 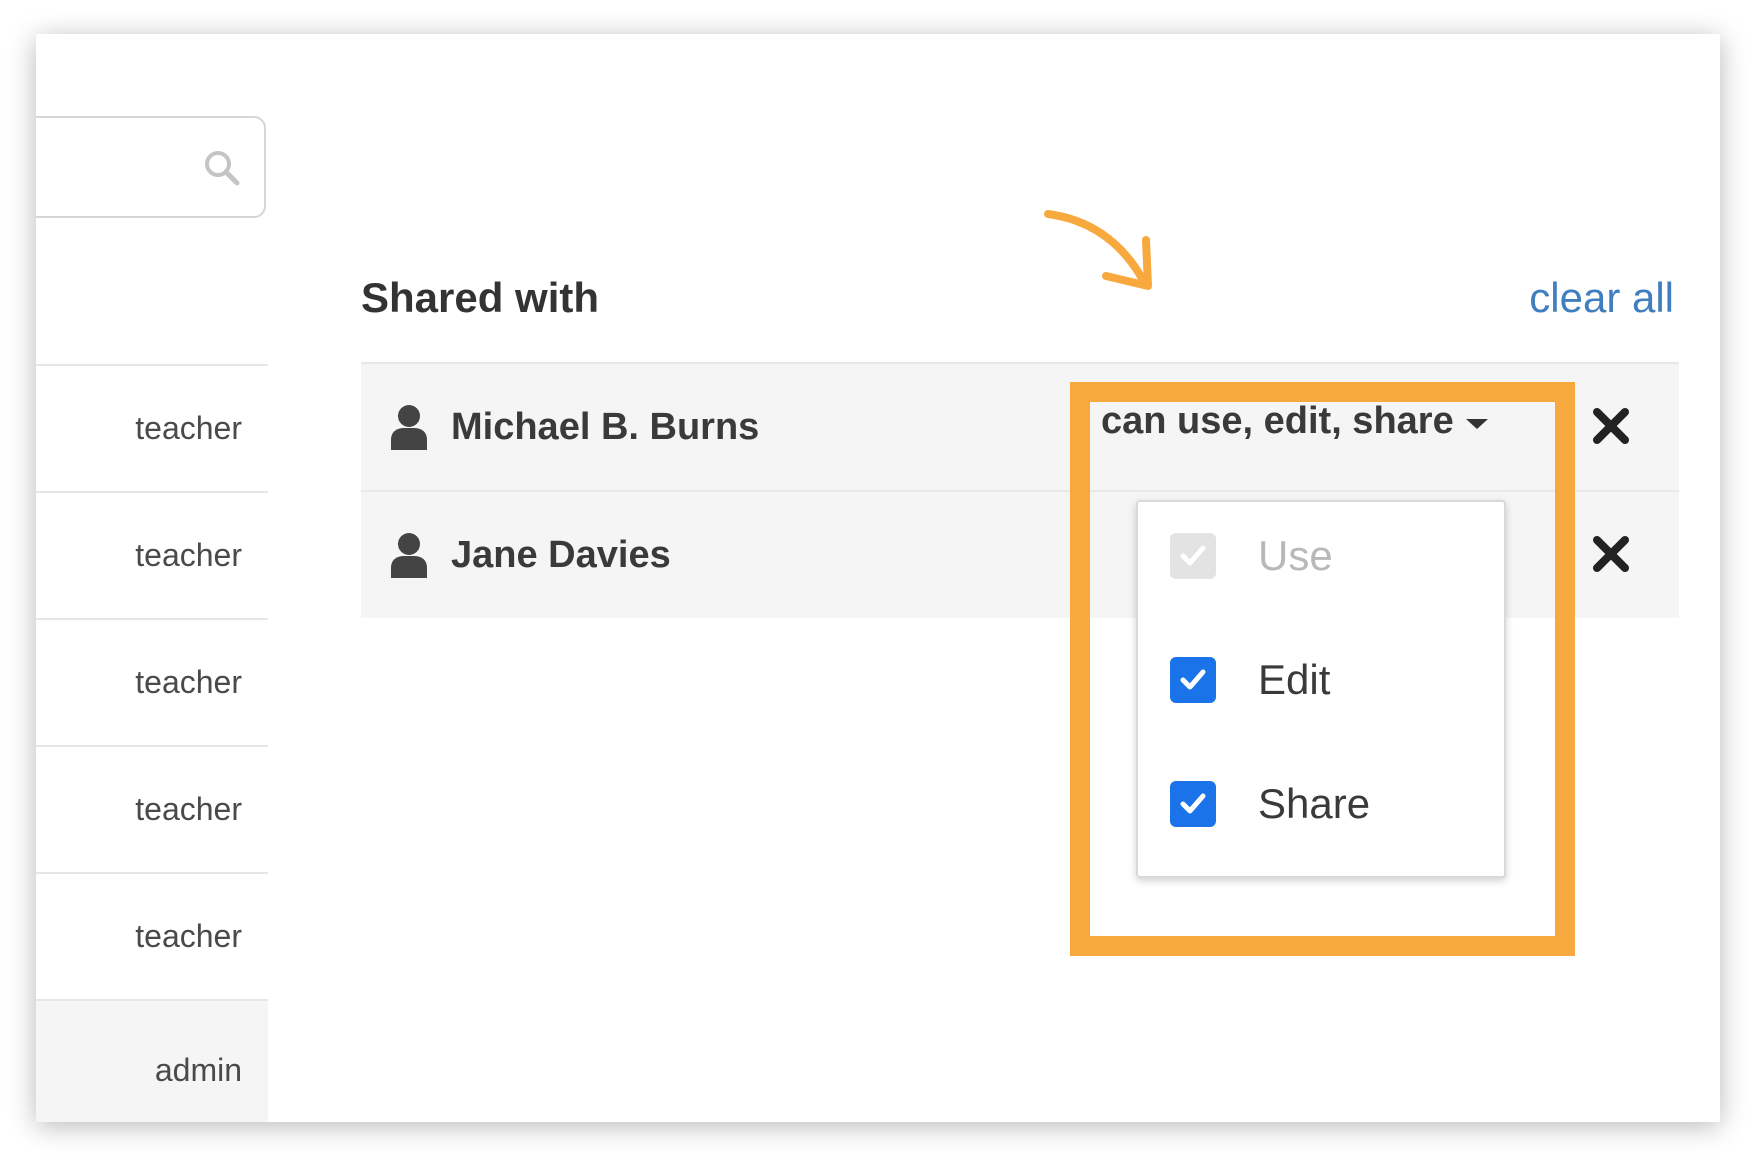 What do you see at coordinates (1020, 426) in the screenshot?
I see `shared-row: Michael B. Burns can use, edit, share` at bounding box center [1020, 426].